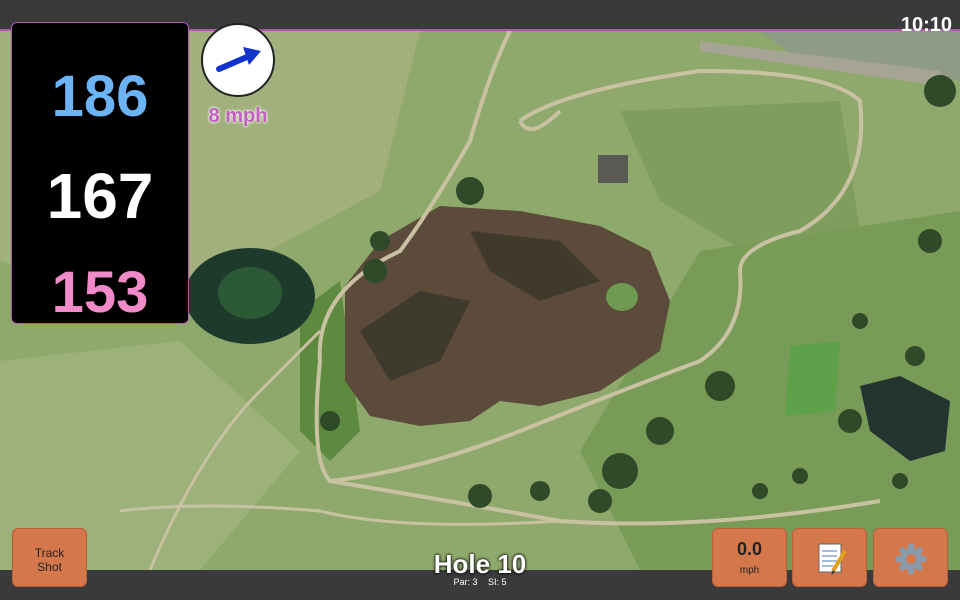 The image size is (960, 600). What do you see at coordinates (100, 96) in the screenshot?
I see `back-distance: 186` at bounding box center [100, 96].